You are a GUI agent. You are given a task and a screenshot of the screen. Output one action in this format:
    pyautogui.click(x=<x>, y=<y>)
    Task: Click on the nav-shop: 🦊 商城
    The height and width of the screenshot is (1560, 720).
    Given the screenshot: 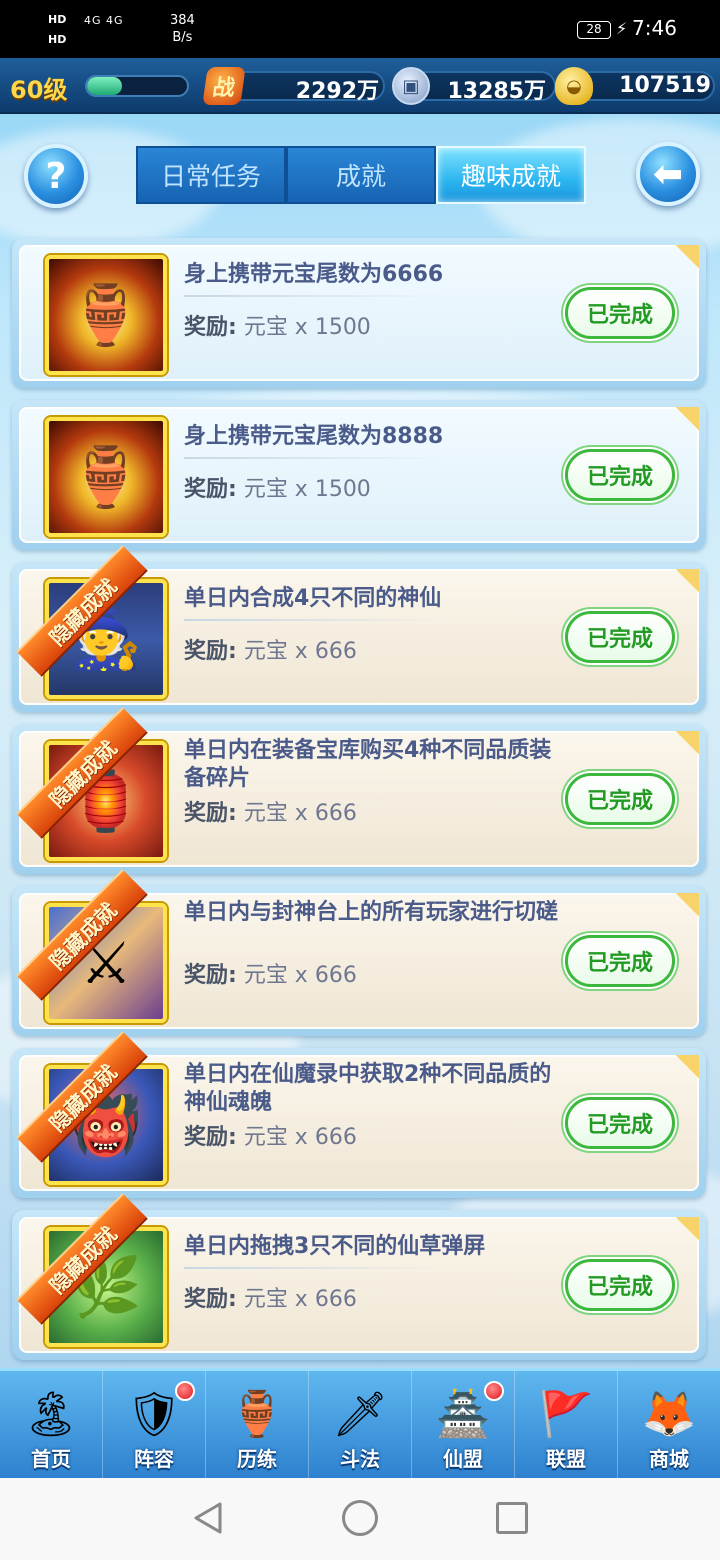 What is the action you would take?
    pyautogui.click(x=669, y=1424)
    